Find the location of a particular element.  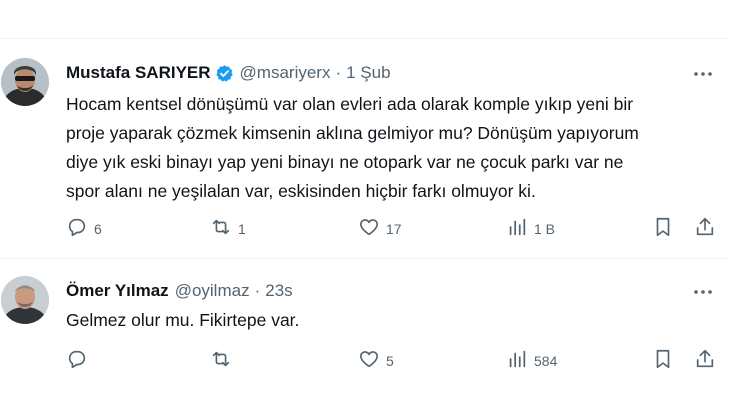

tweet-divider is located at coordinates (365, 258).